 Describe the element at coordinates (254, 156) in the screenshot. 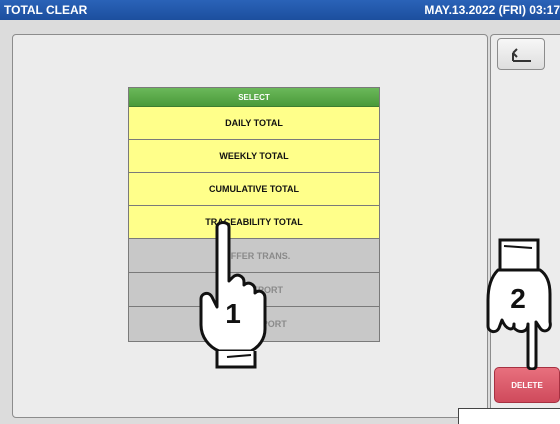

I see `menu-item-weekly-total: WEEKLY TOTAL` at that location.